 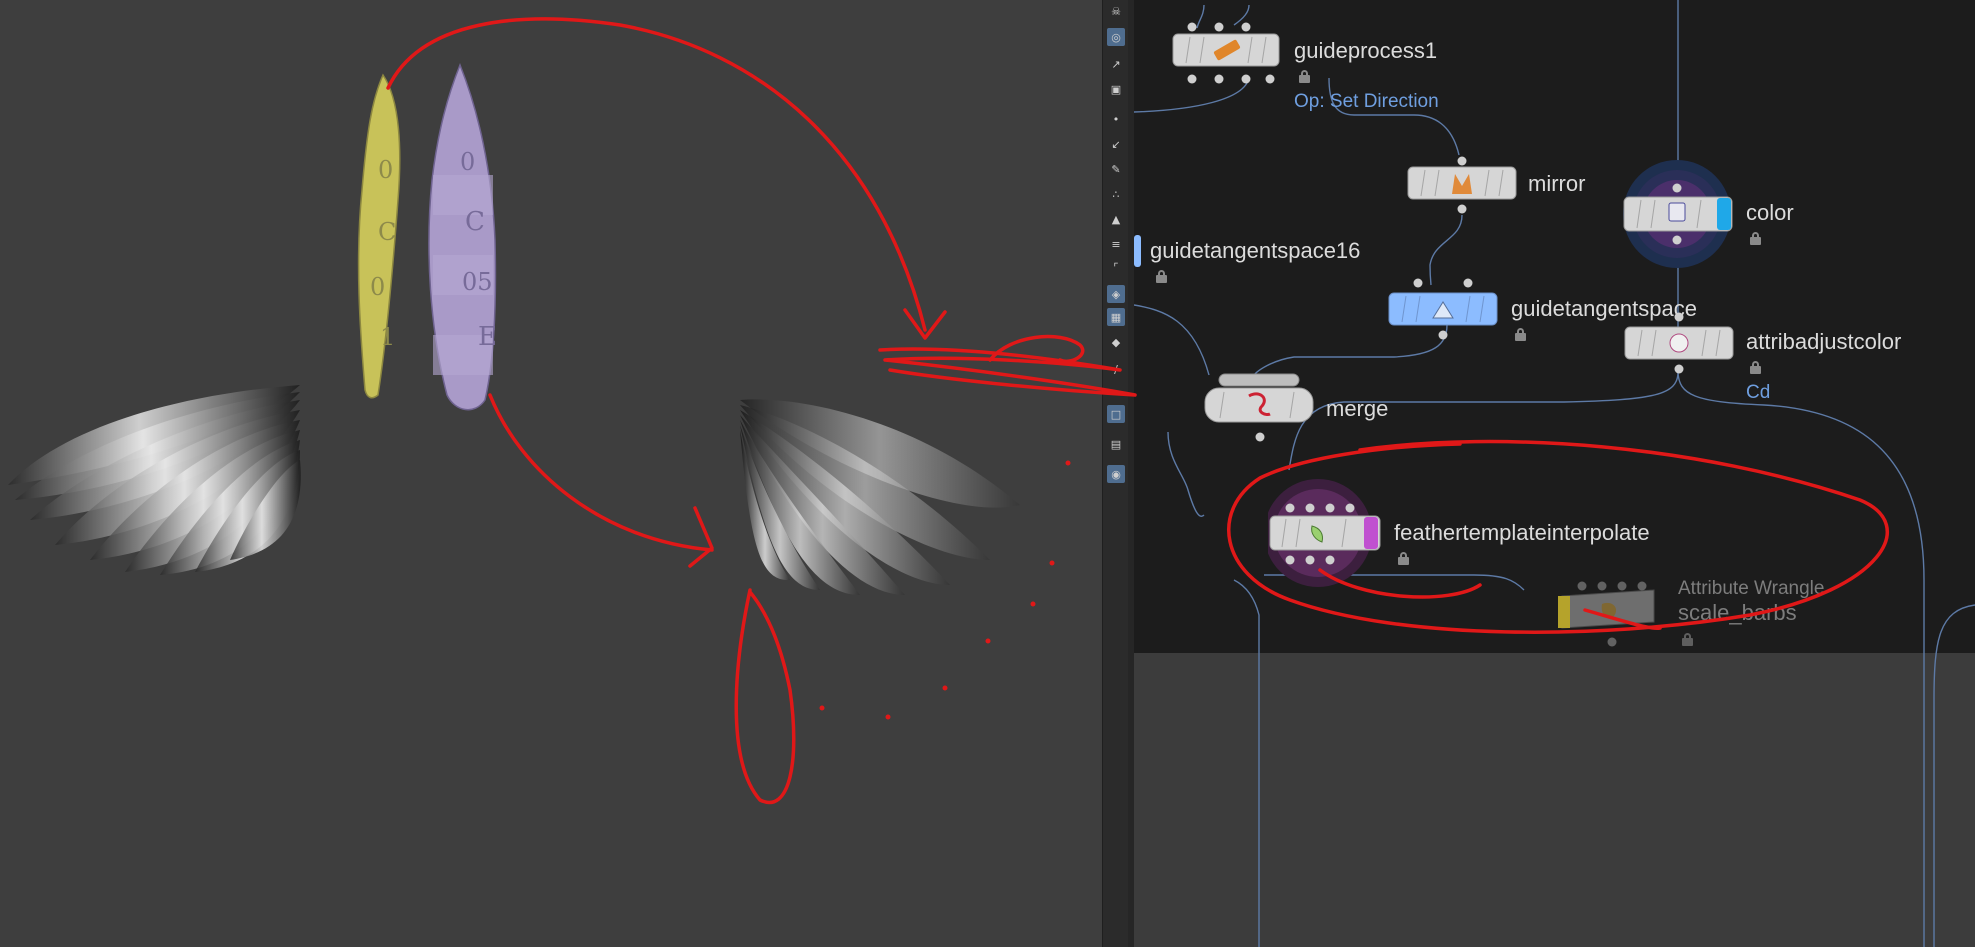 What do you see at coordinates (1371, 533) in the screenshot?
I see `feathertemplateinterpolate-flag` at bounding box center [1371, 533].